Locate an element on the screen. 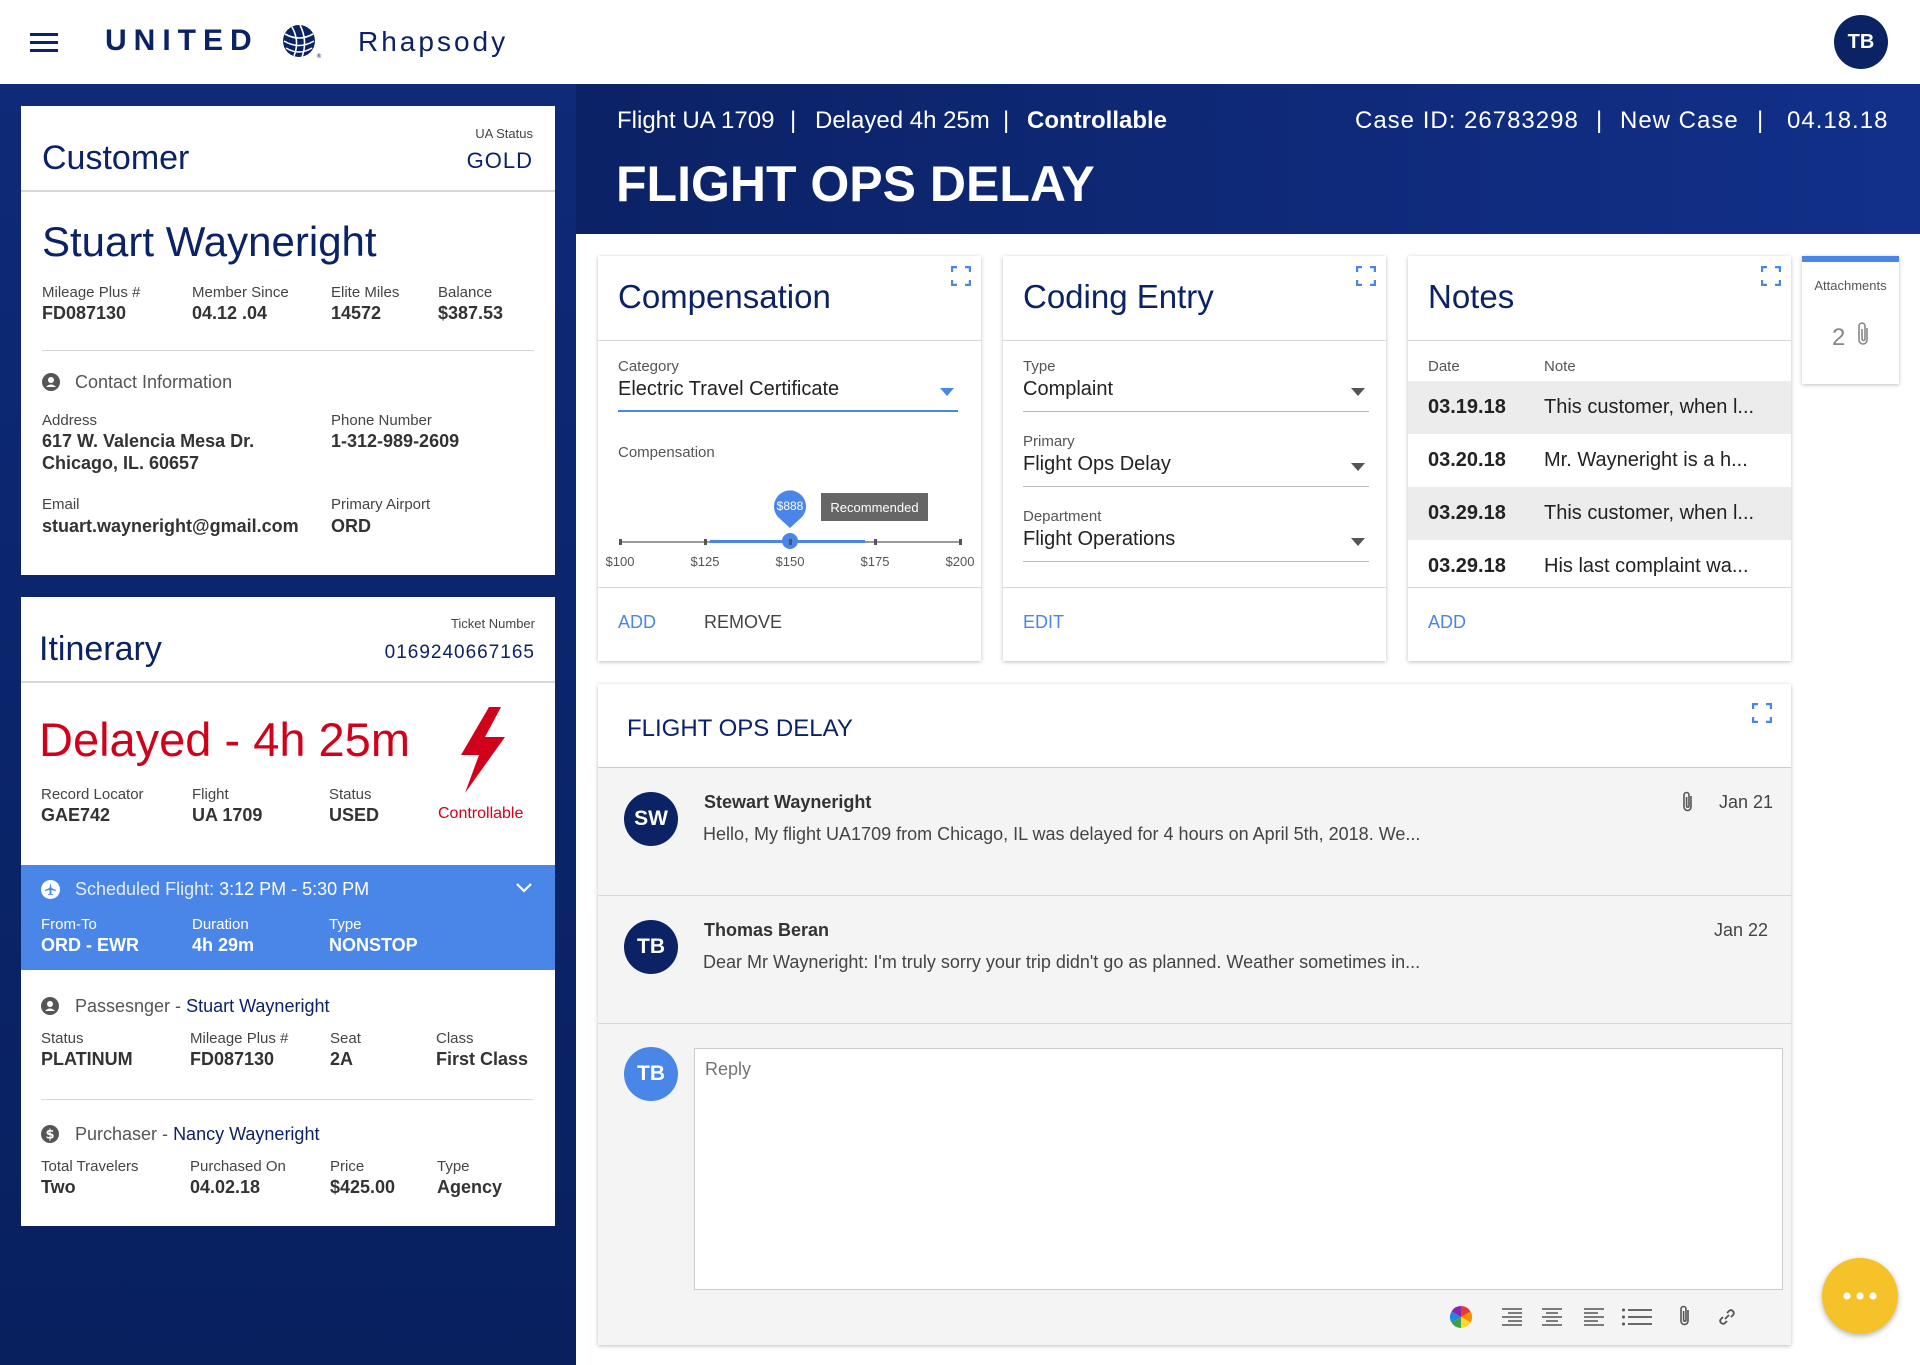 Image resolution: width=1920 pixels, height=1365 pixels. address-line2: Chicago, IL. 60657 is located at coordinates (121, 463).